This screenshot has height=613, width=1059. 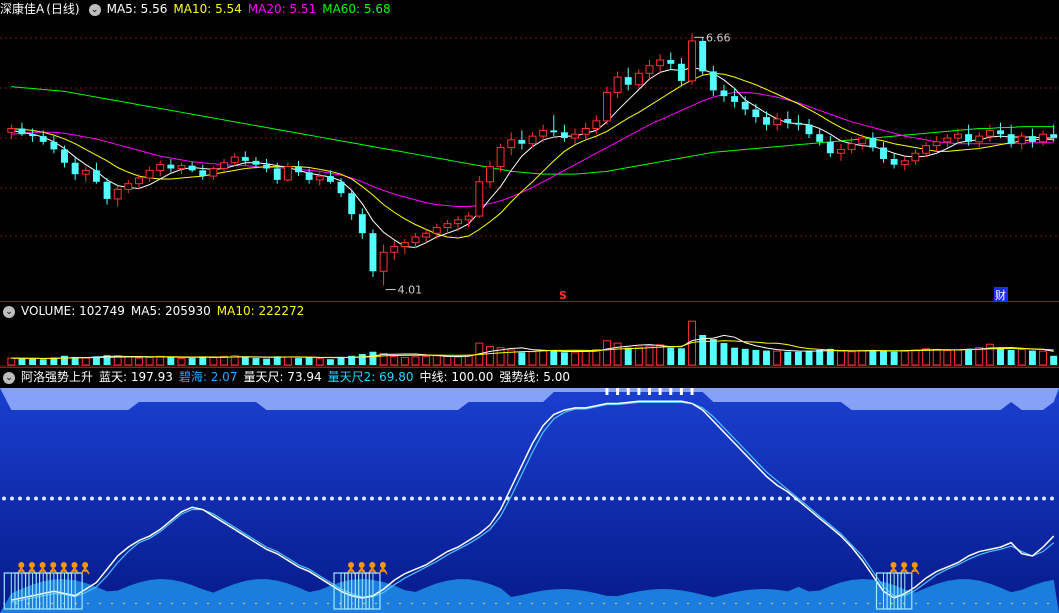 I want to click on liangtianchi2-value: 量天尺2: 69.80, so click(x=370, y=377).